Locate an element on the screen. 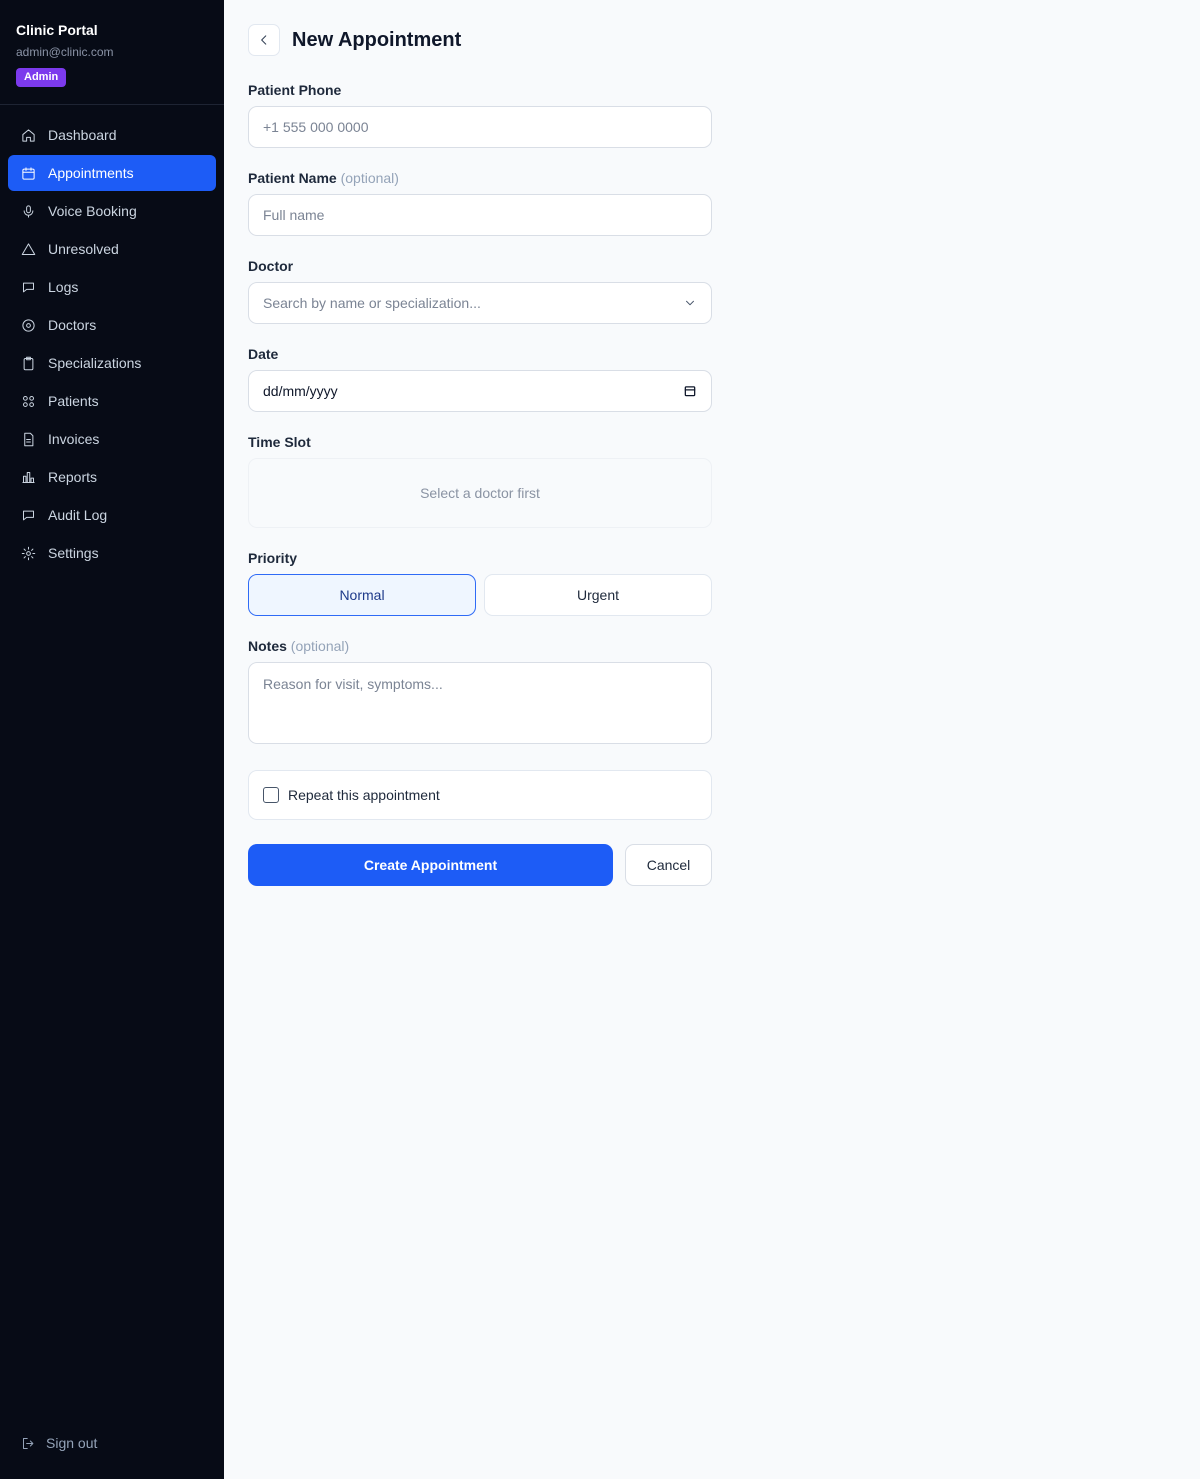 The width and height of the screenshot is (1200, 1479). priority-toggle: Normal Urgent is located at coordinates (480, 595).